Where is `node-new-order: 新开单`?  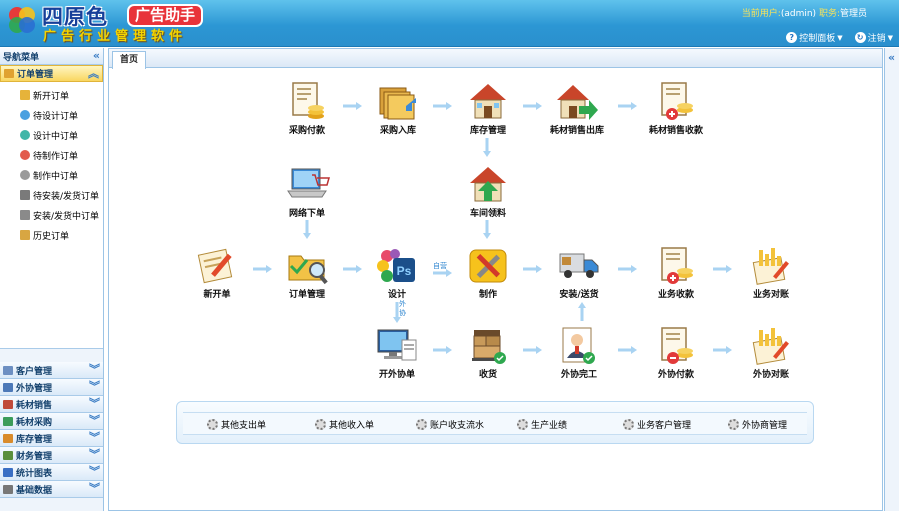 node-new-order: 新开单 is located at coordinates (217, 273).